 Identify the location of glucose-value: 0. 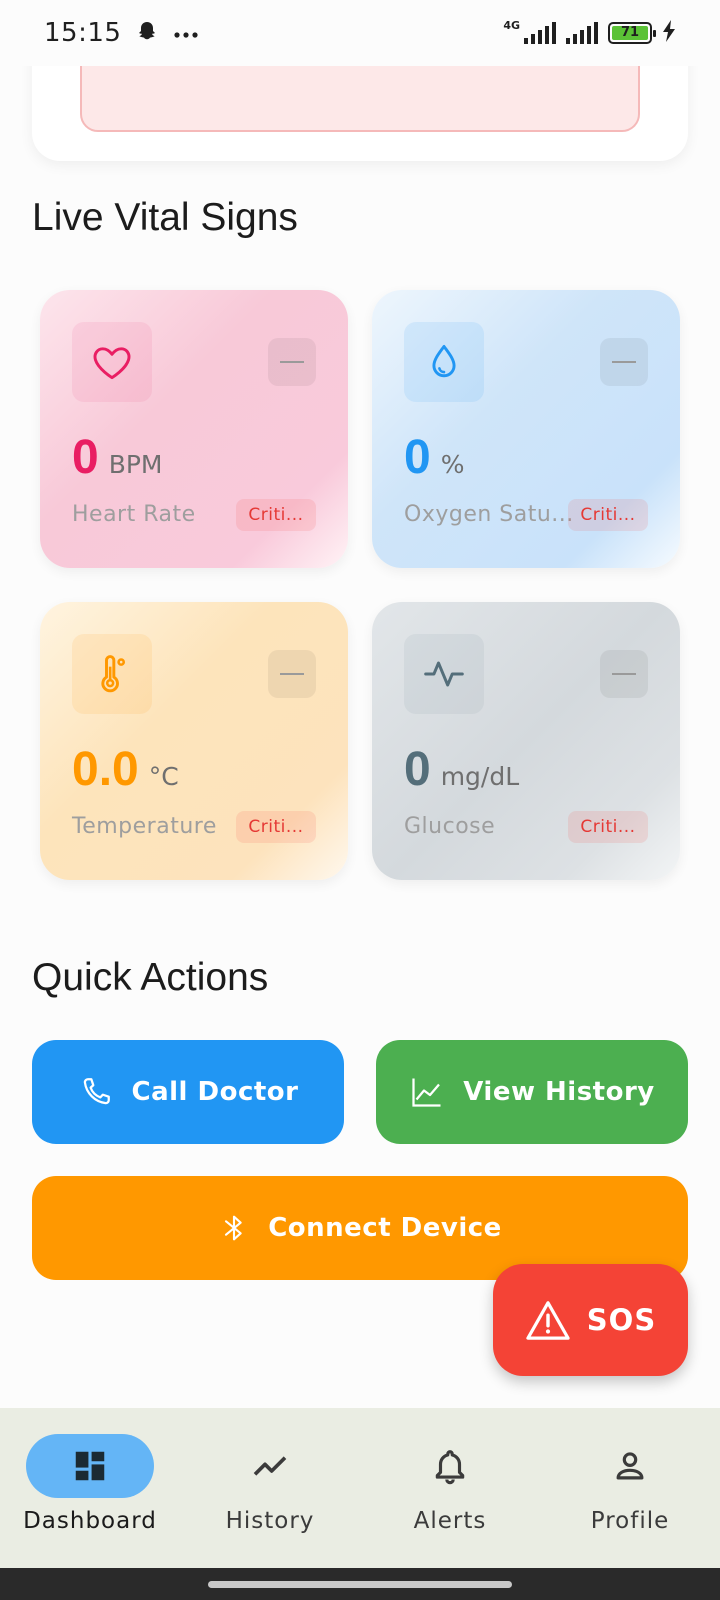
(417, 769).